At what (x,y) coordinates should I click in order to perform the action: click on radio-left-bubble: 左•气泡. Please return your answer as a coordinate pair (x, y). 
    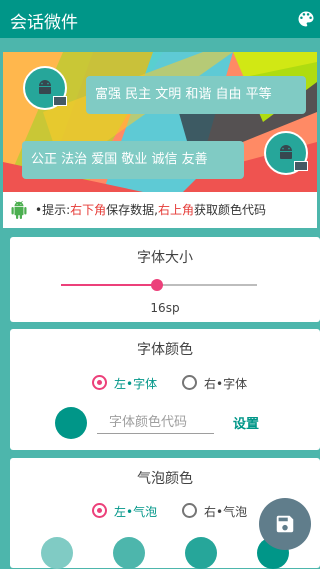
    Looking at the image, I should click on (129, 512).